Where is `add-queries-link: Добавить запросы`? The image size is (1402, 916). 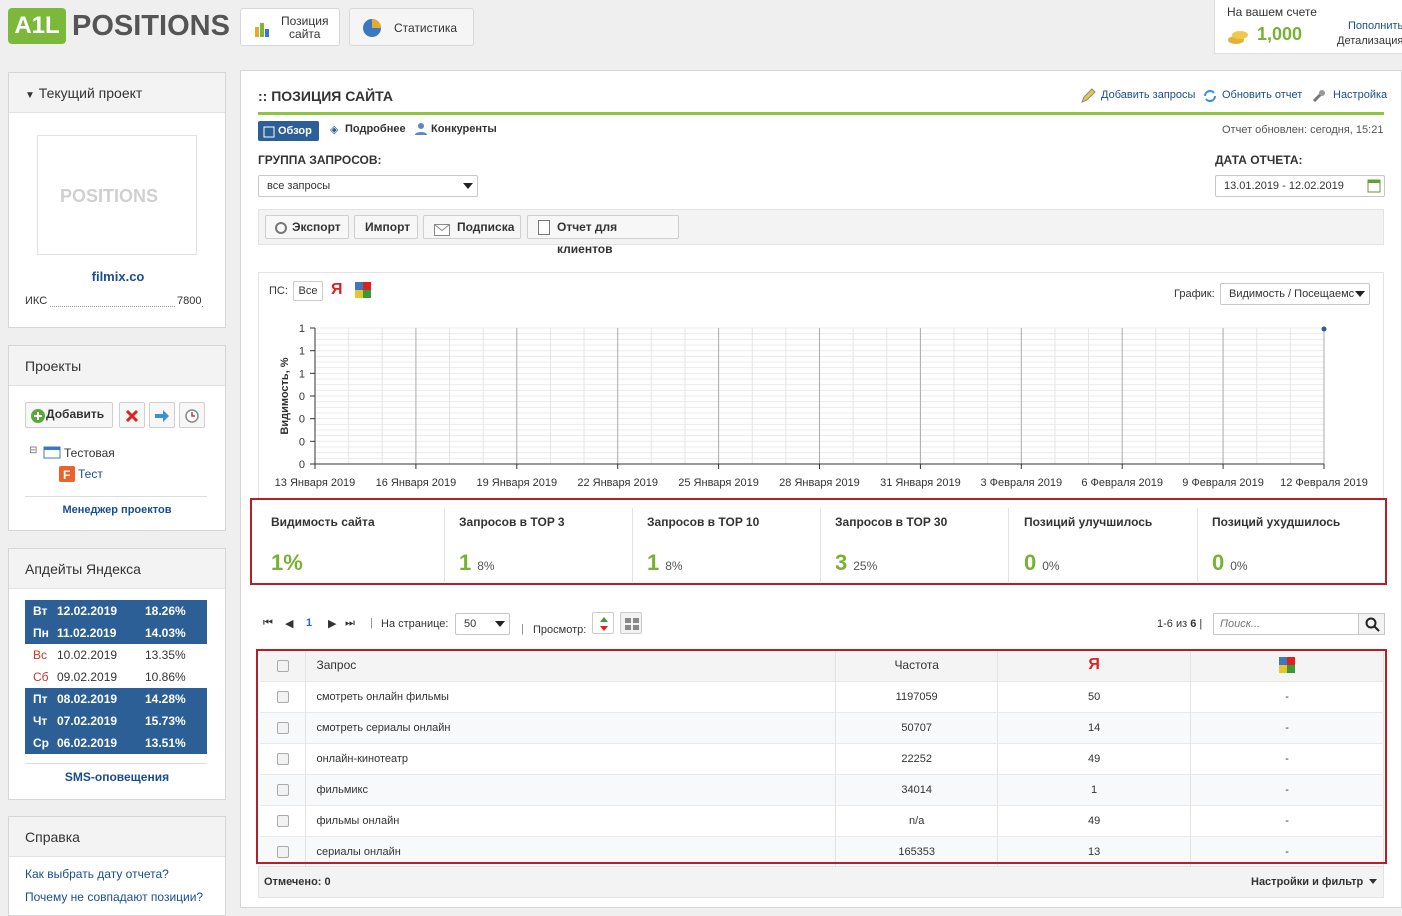
add-queries-link: Добавить запросы is located at coordinates (1148, 95).